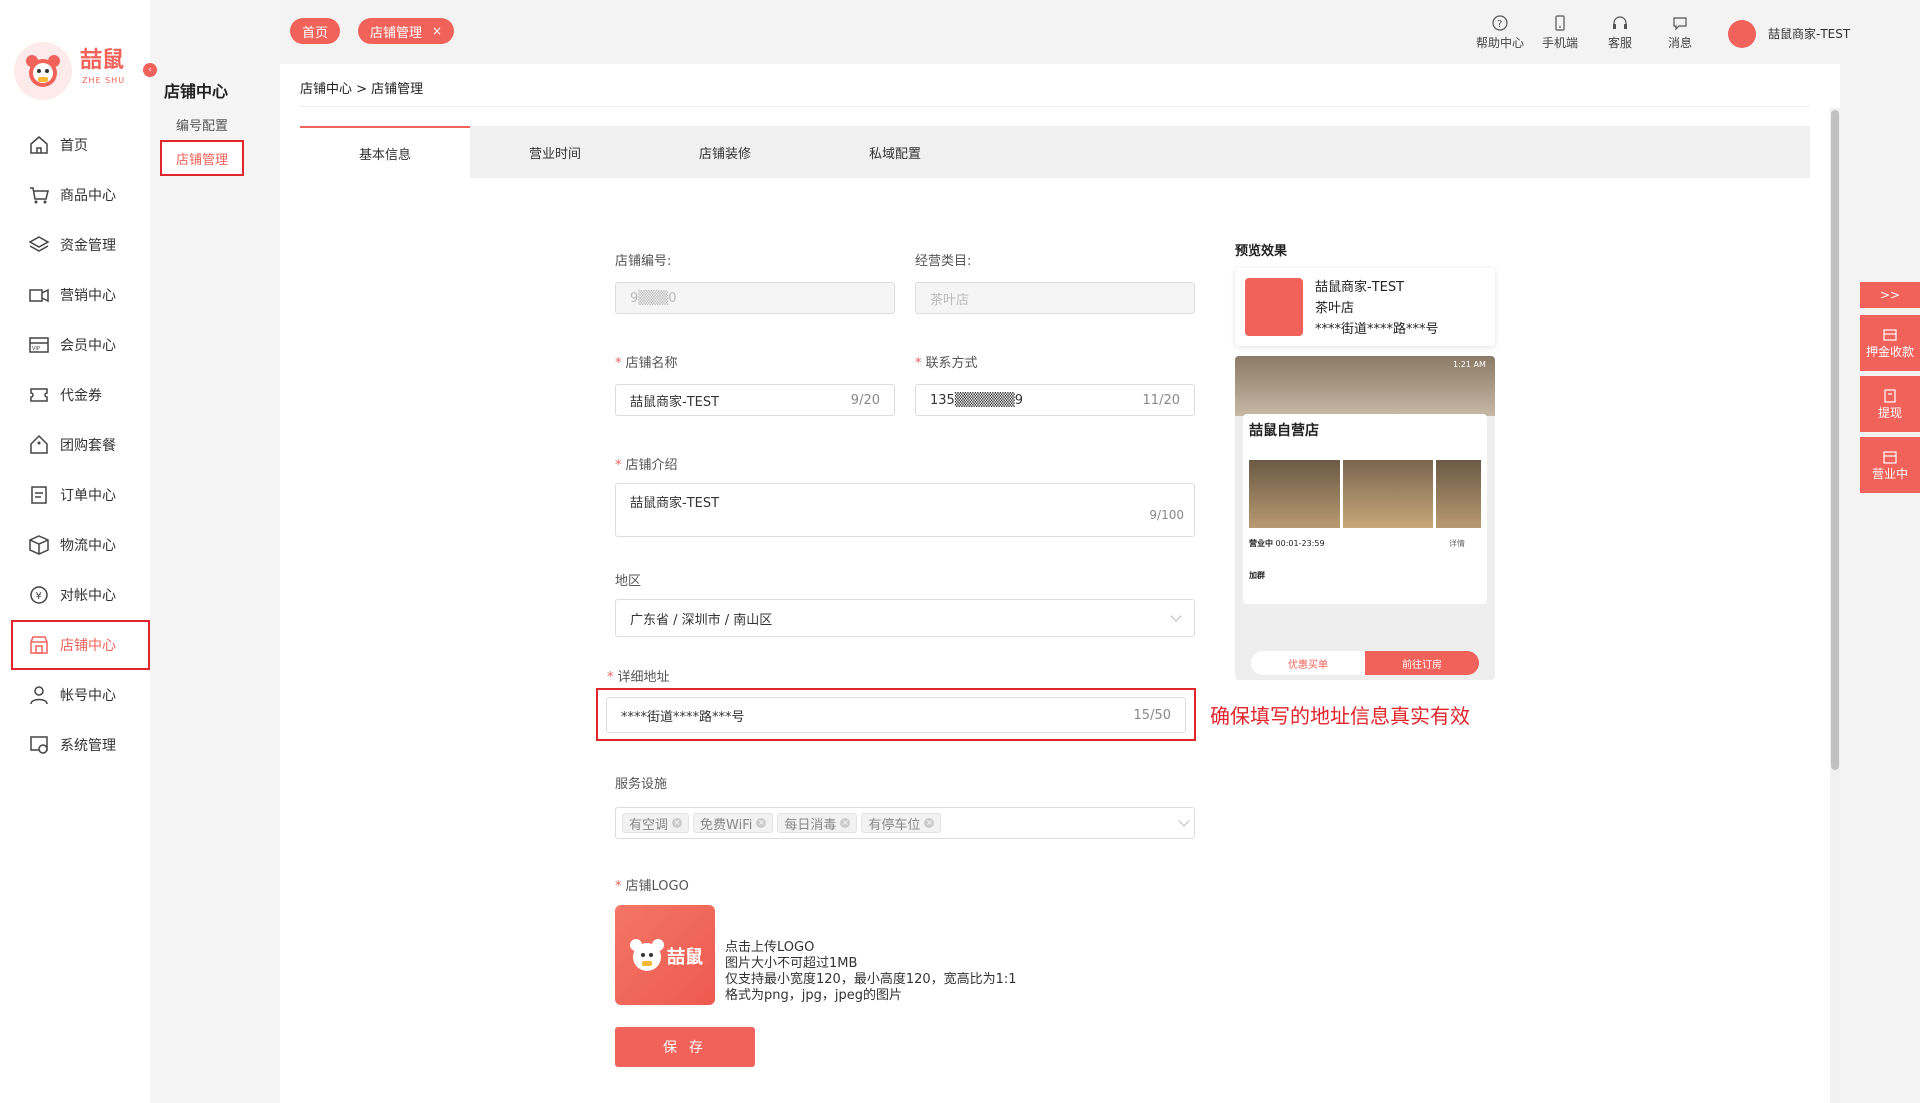 Image resolution: width=1920 pixels, height=1103 pixels. I want to click on nav-label: 资金管理, so click(88, 246).